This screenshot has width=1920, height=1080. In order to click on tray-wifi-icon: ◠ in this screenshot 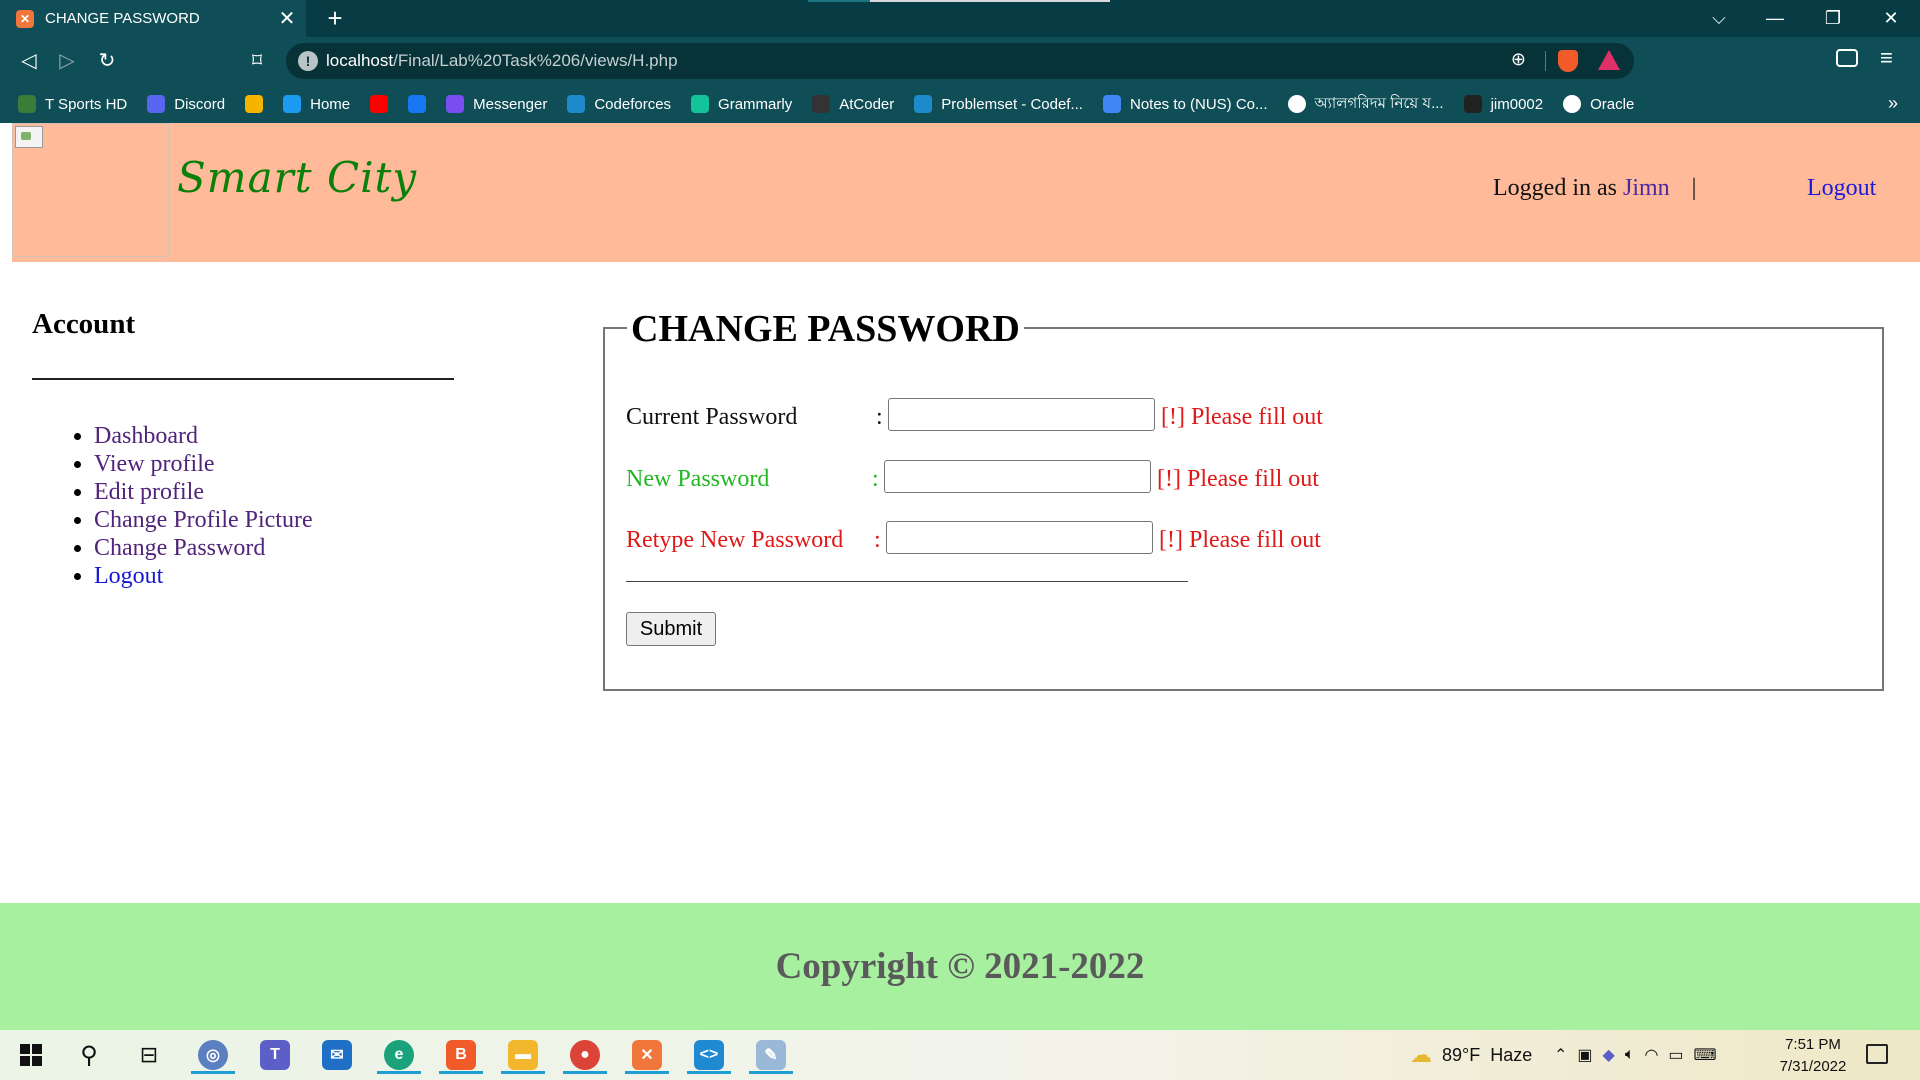, I will do `click(1651, 1055)`.